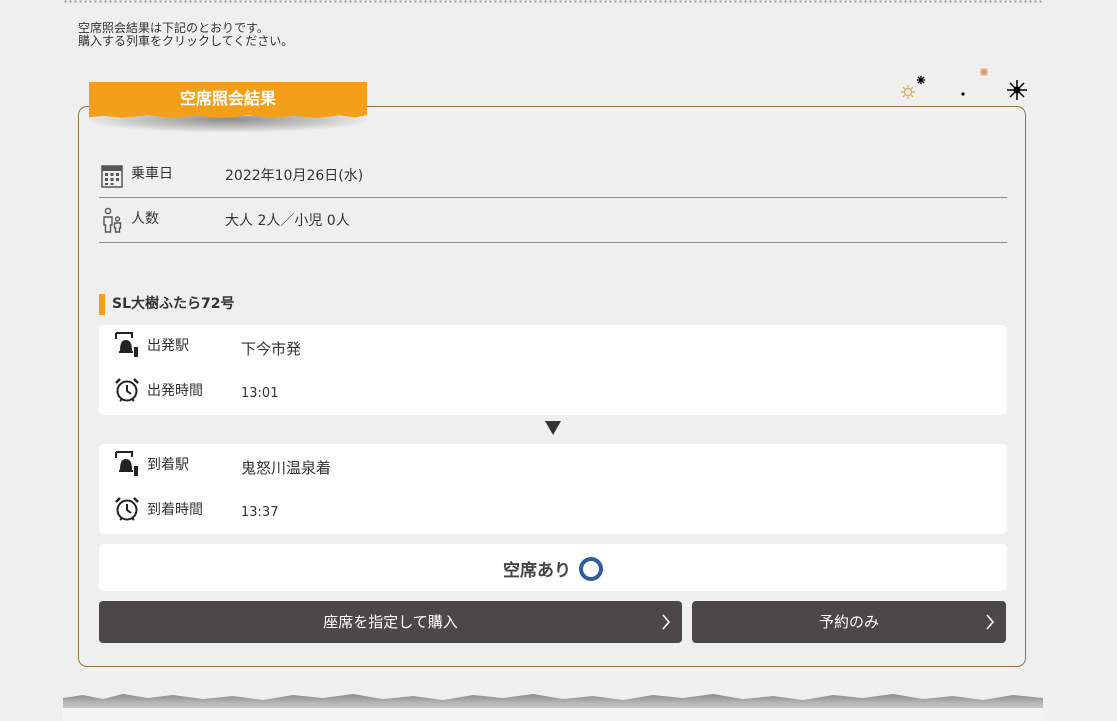 Image resolution: width=1117 pixels, height=721 pixels. What do you see at coordinates (175, 391) in the screenshot?
I see `departure-time-label: 出発時間` at bounding box center [175, 391].